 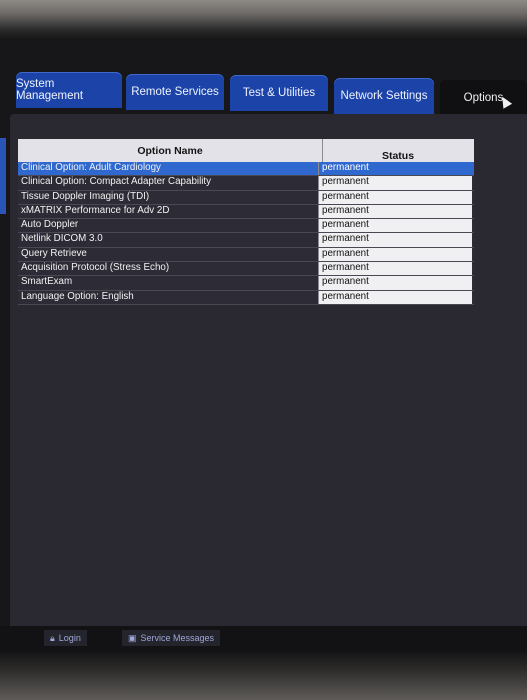 I want to click on monitor-bezel-bottom, so click(x=263, y=676).